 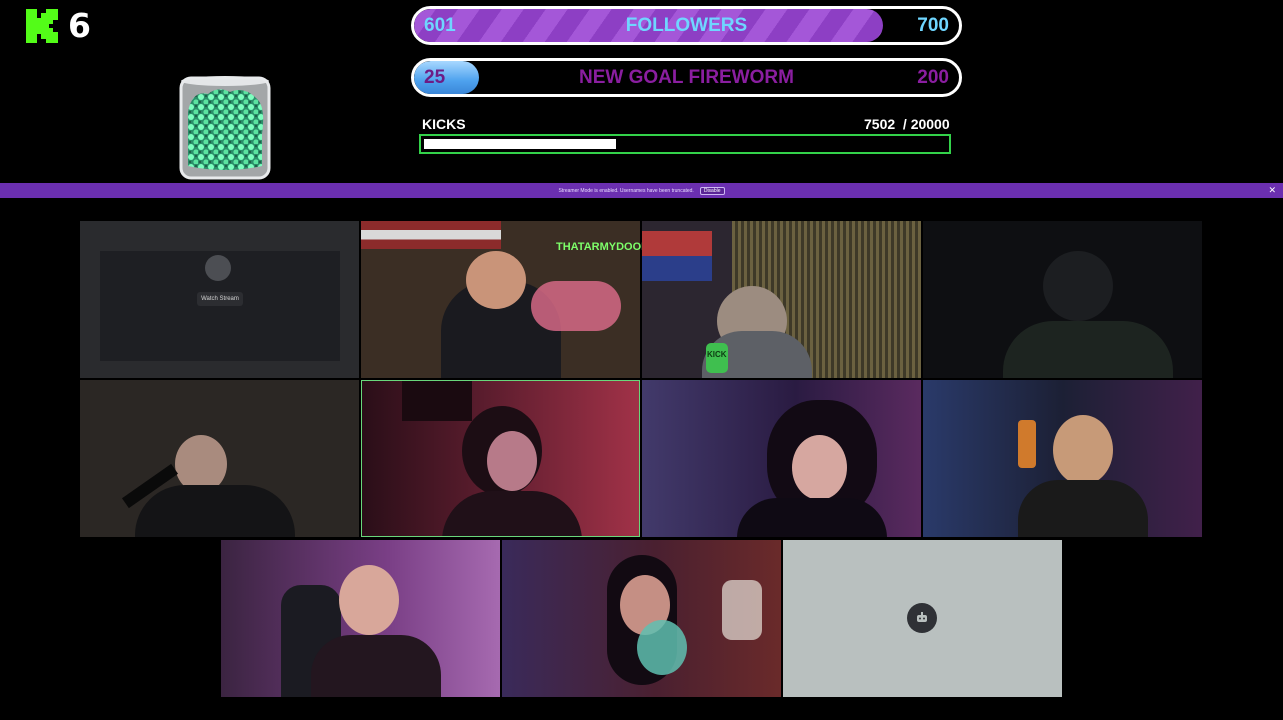 I want to click on bot-avatar-icon, so click(x=922, y=618).